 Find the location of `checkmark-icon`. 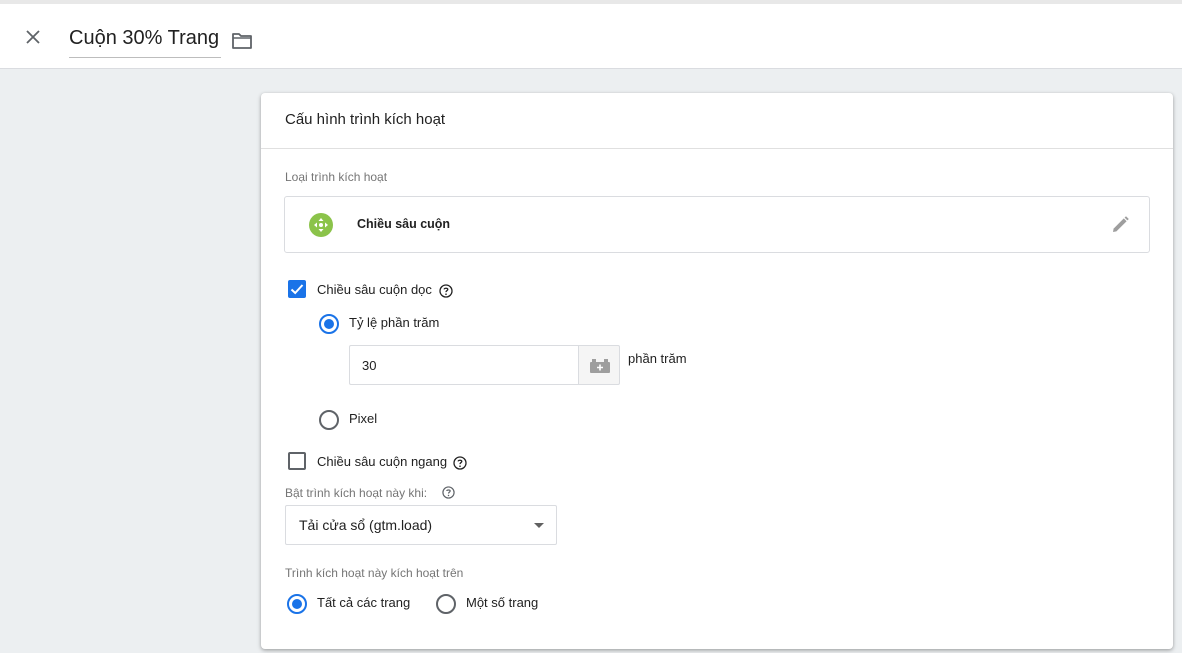

checkmark-icon is located at coordinates (297, 289).